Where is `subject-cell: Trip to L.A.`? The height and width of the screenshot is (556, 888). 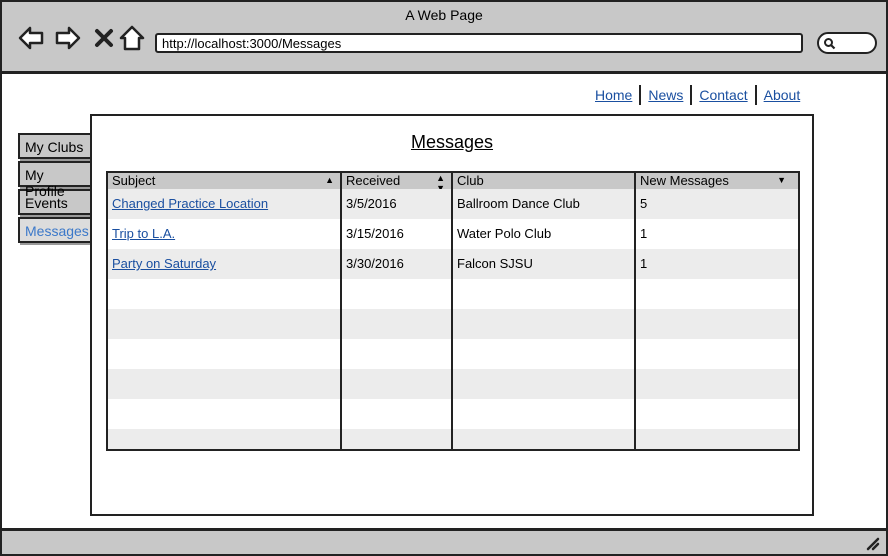 subject-cell: Trip to L.A. is located at coordinates (141, 234).